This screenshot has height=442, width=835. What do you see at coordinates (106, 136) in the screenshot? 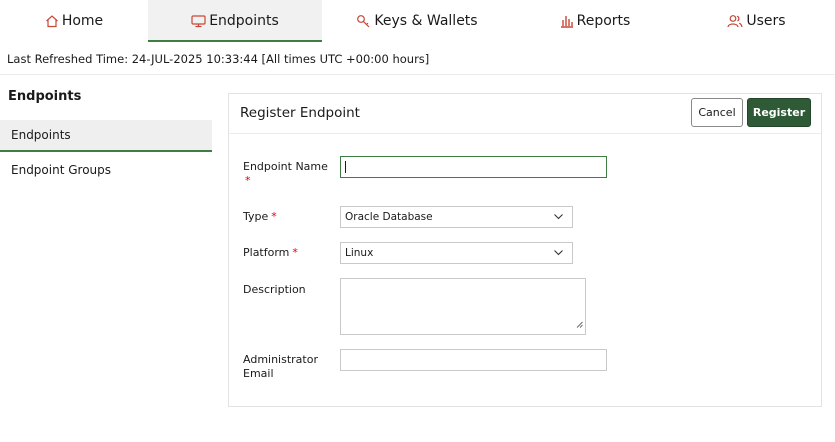
I see `sidebar-item-endpoints: Endpoints` at bounding box center [106, 136].